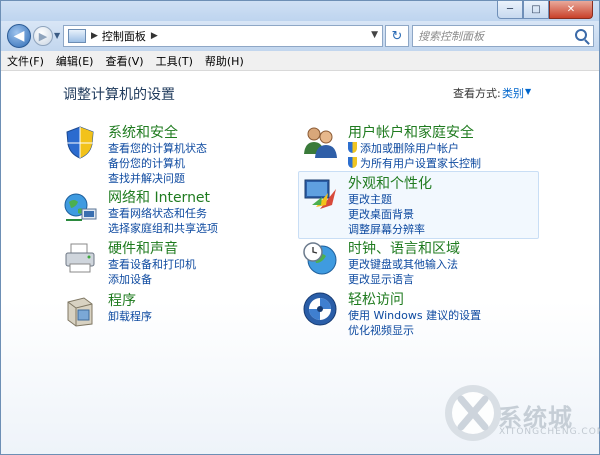 The image size is (600, 455). I want to click on link-backup-computer: 备份您的计算机, so click(146, 163).